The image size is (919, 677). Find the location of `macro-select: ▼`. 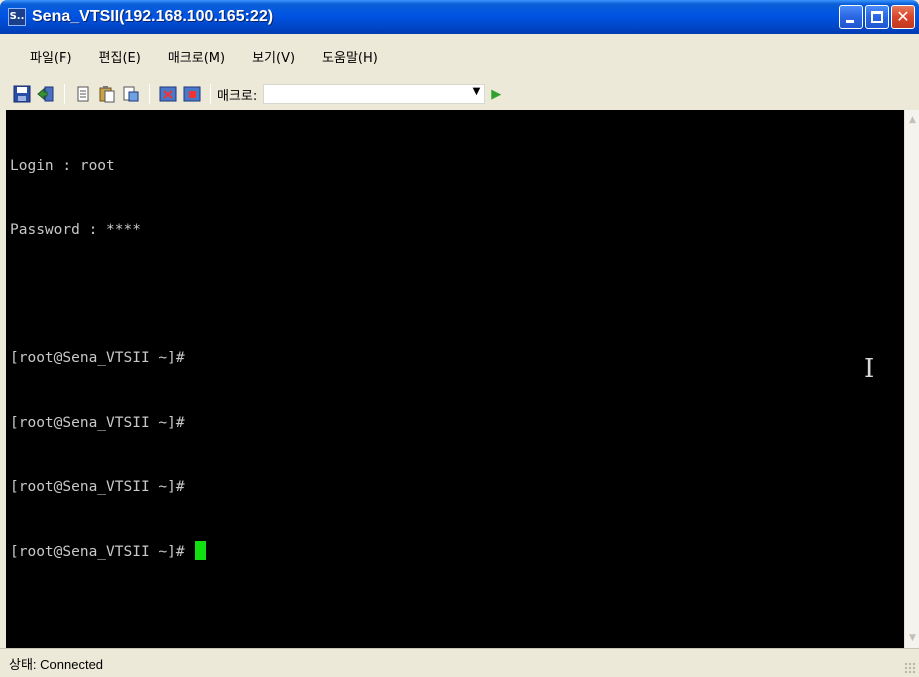

macro-select: ▼ is located at coordinates (374, 94).